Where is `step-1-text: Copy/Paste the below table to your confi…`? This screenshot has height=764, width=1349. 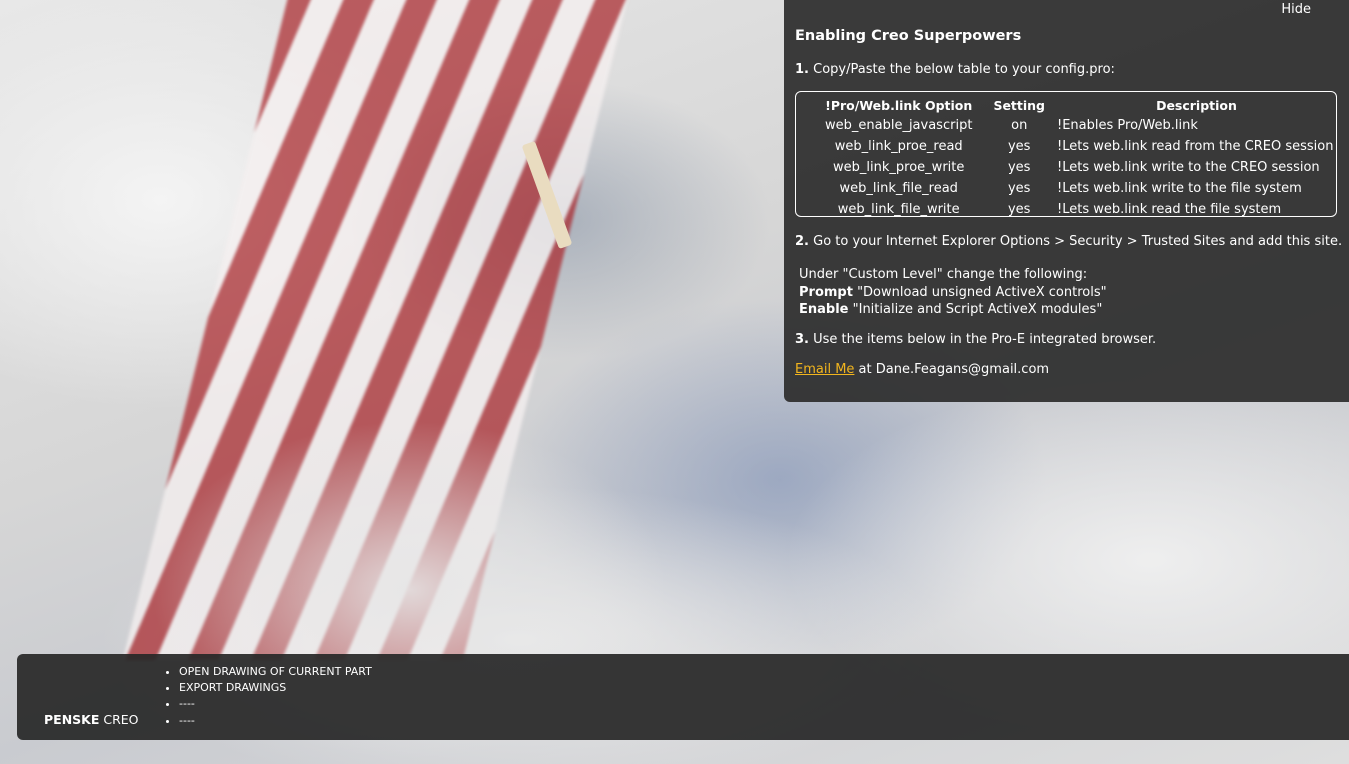 step-1-text: Copy/Paste the below table to your confi… is located at coordinates (961, 69).